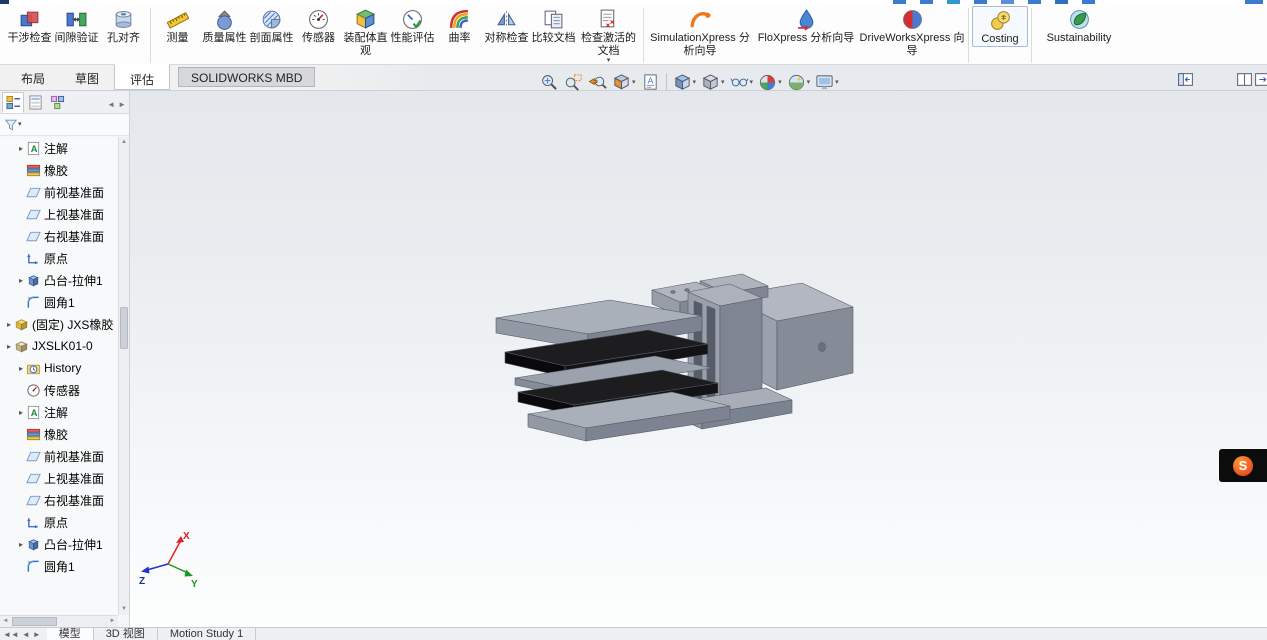 This screenshot has height=640, width=1267. I want to click on floxpress-wizard-button: FloXpress 分析向导, so click(806, 25).